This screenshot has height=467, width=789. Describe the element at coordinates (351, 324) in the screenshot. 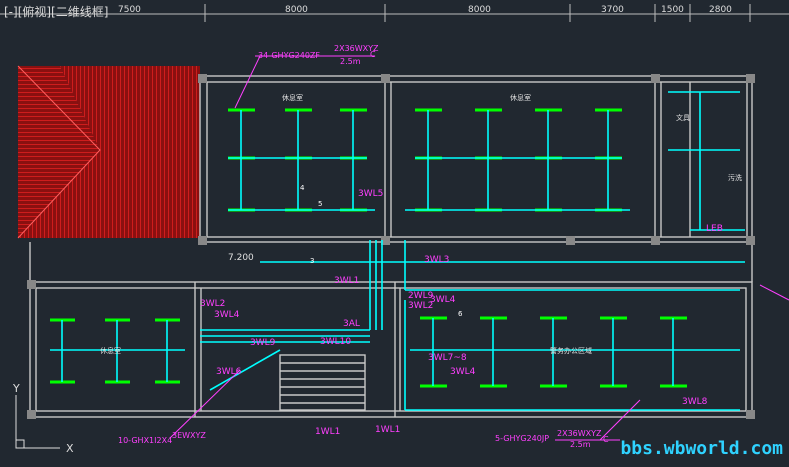

I see `circuit-label: 3AL` at that location.